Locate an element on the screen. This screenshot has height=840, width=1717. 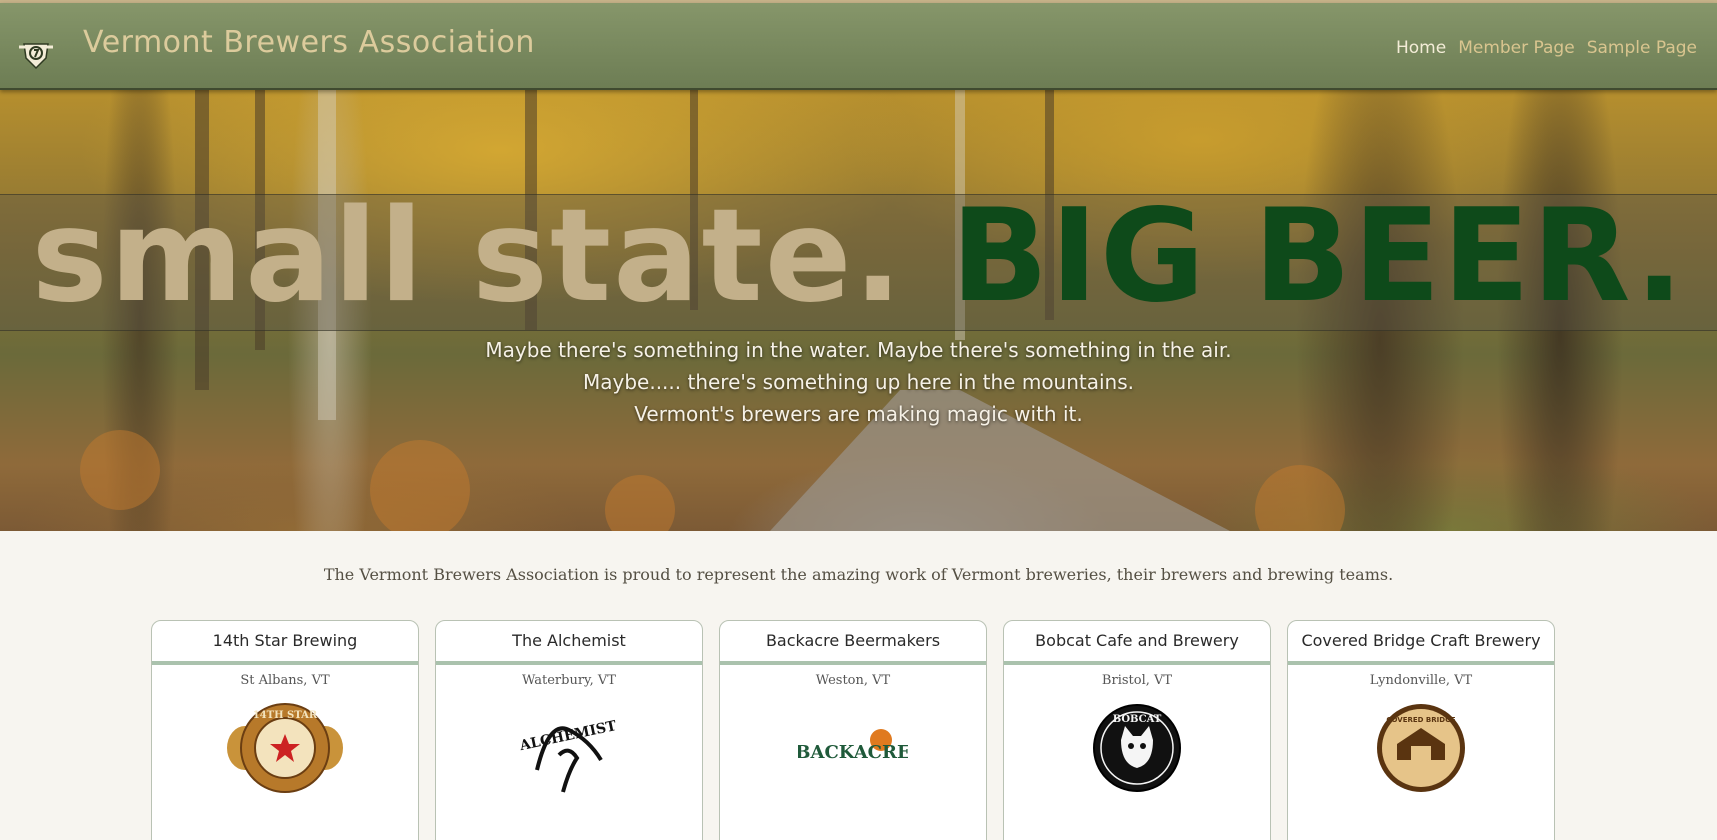
site-title: Vermont Brewers Association is located at coordinates (309, 42).